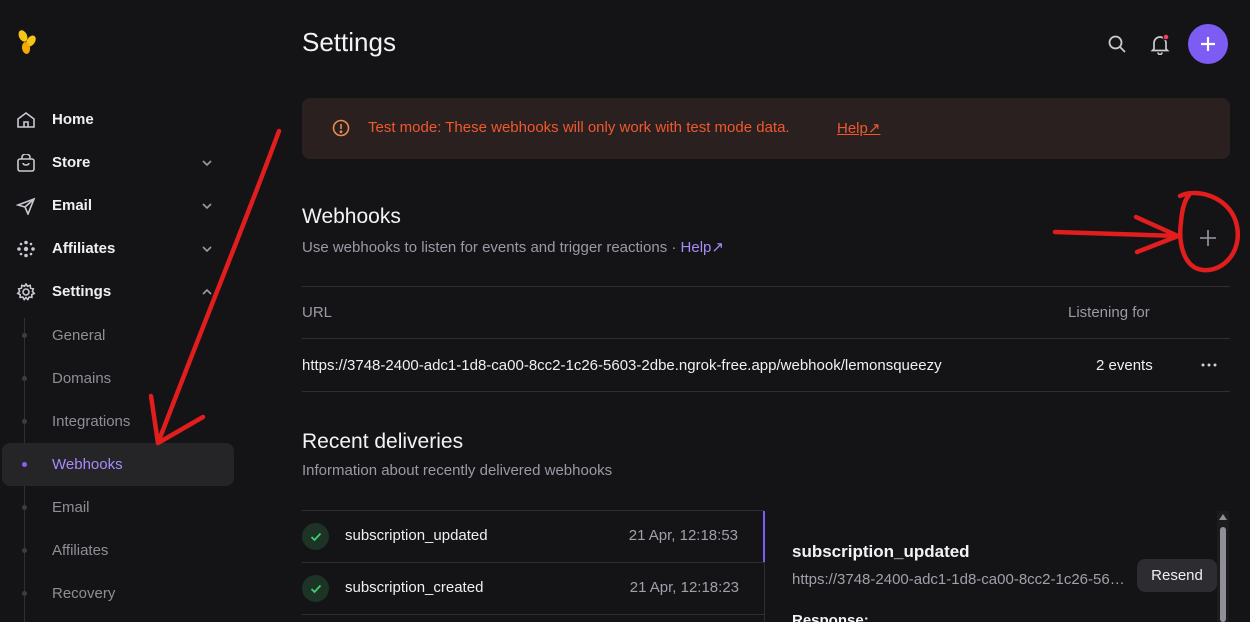  Describe the element at coordinates (1177, 575) in the screenshot. I see `resend-button: Resend` at that location.